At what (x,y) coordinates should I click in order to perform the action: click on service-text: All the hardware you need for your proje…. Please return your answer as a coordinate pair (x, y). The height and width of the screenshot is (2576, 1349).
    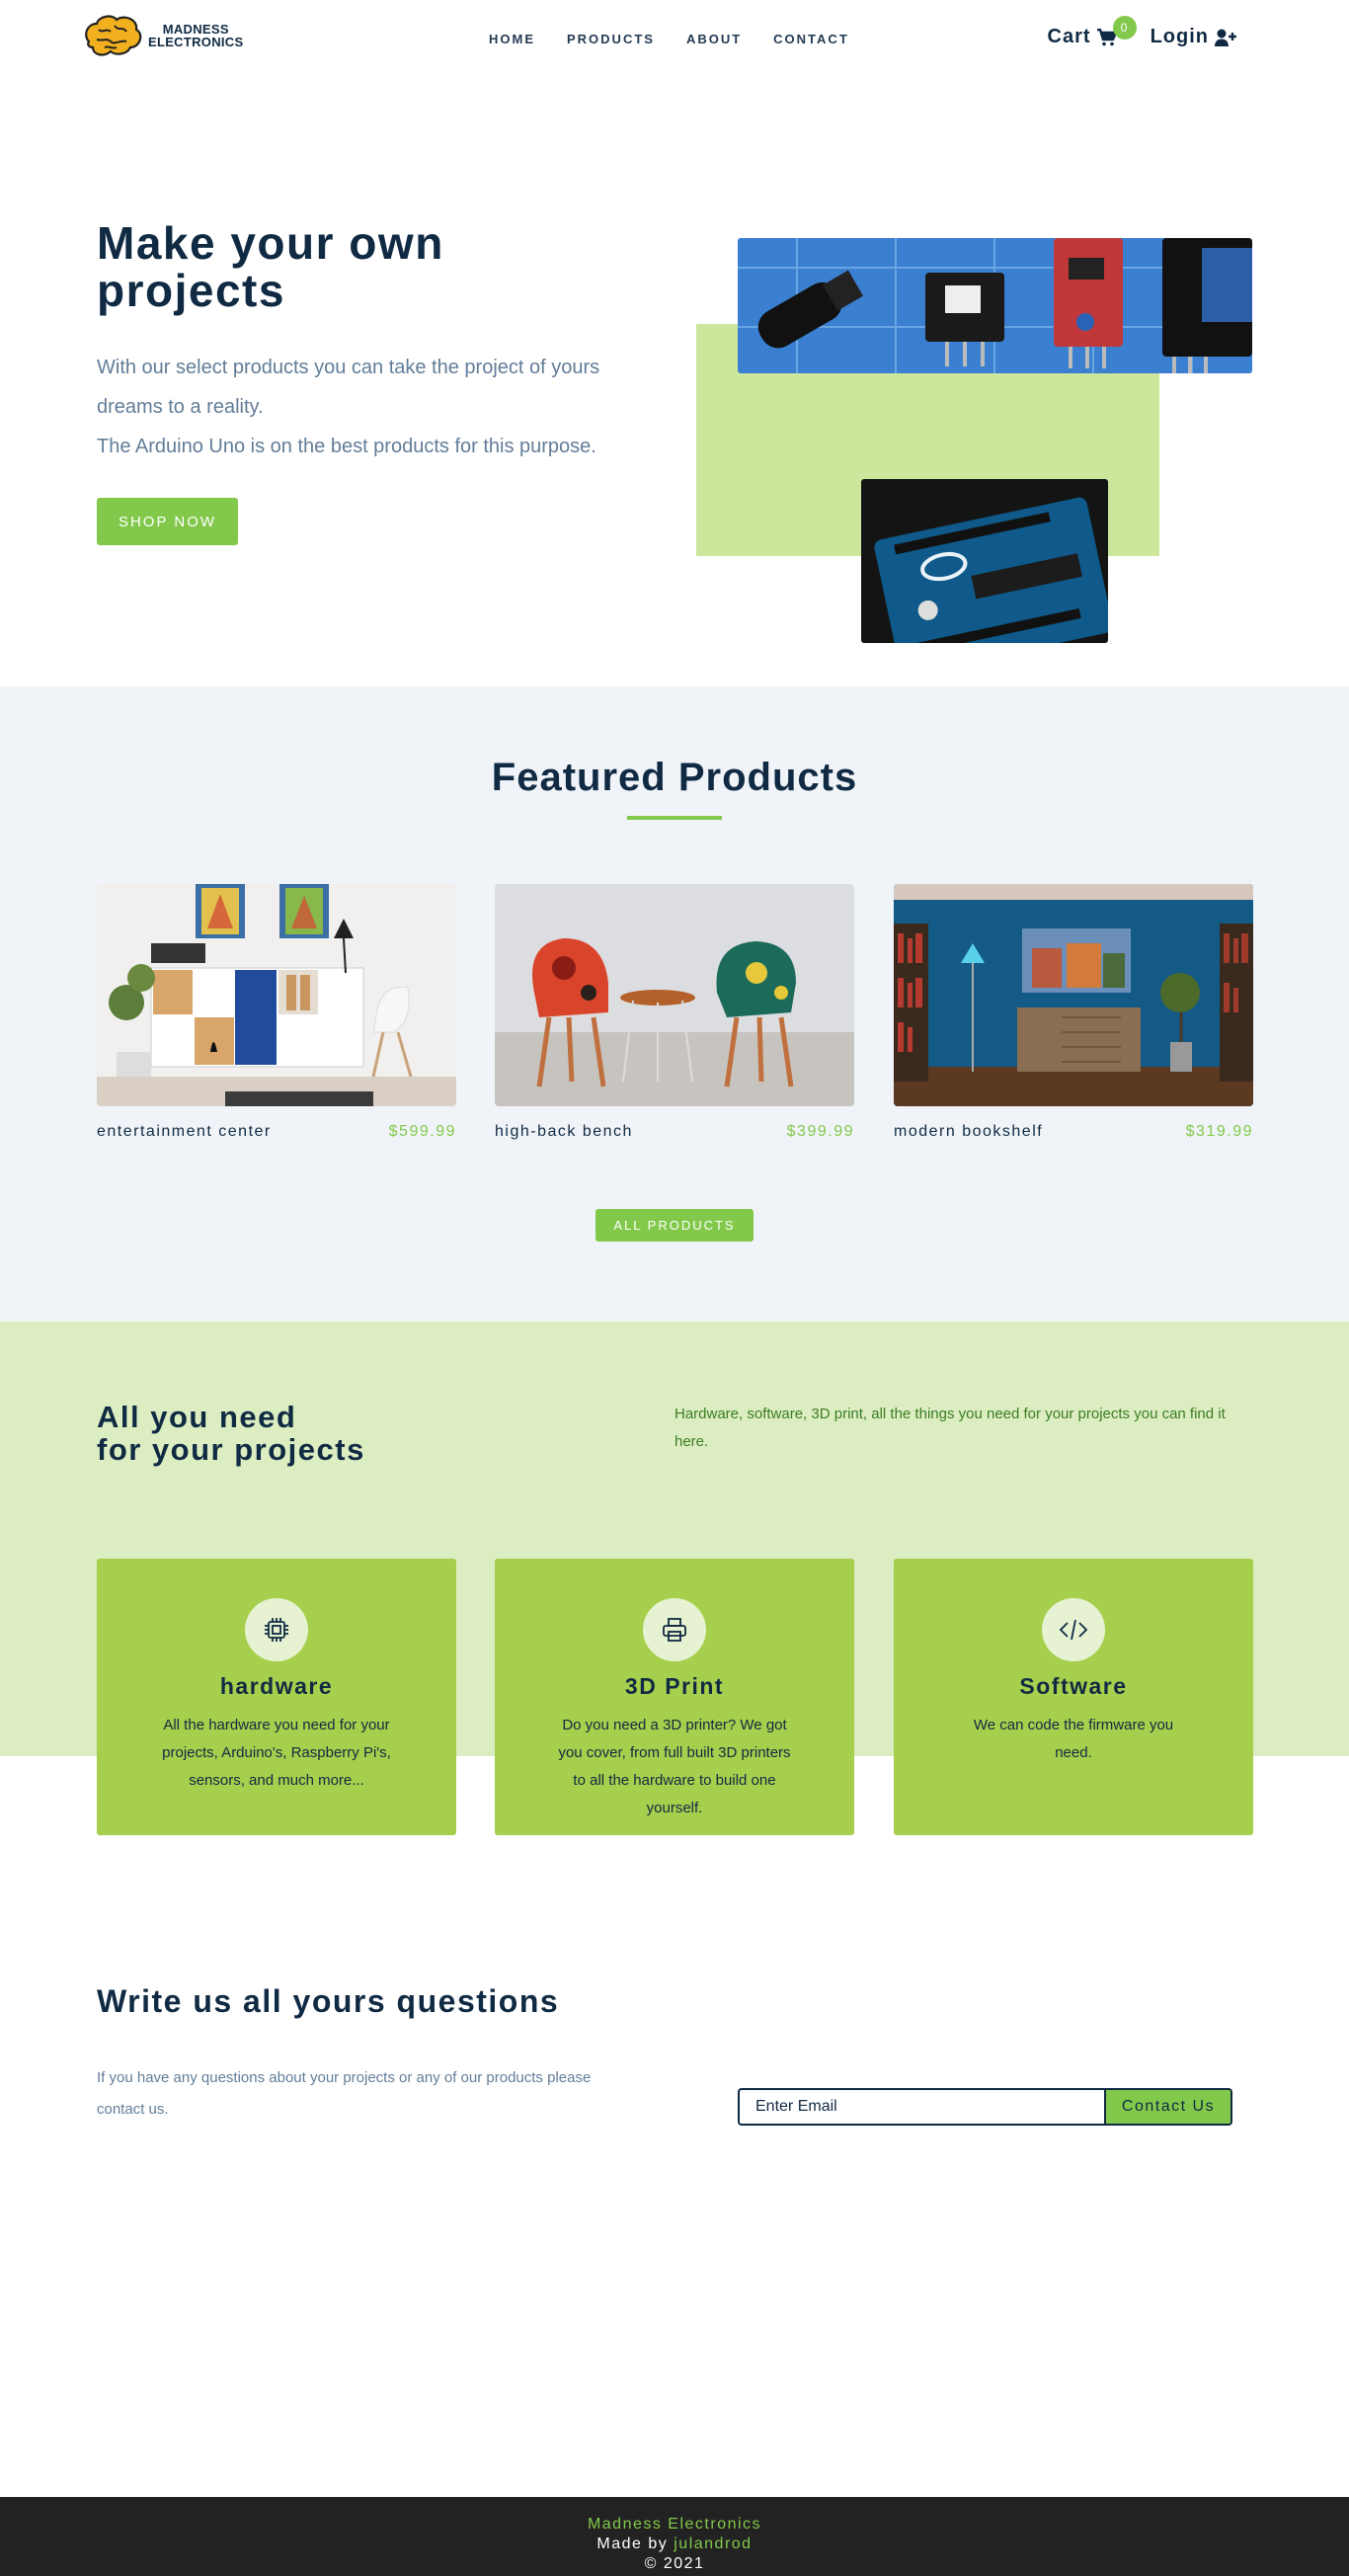
    Looking at the image, I should click on (277, 1753).